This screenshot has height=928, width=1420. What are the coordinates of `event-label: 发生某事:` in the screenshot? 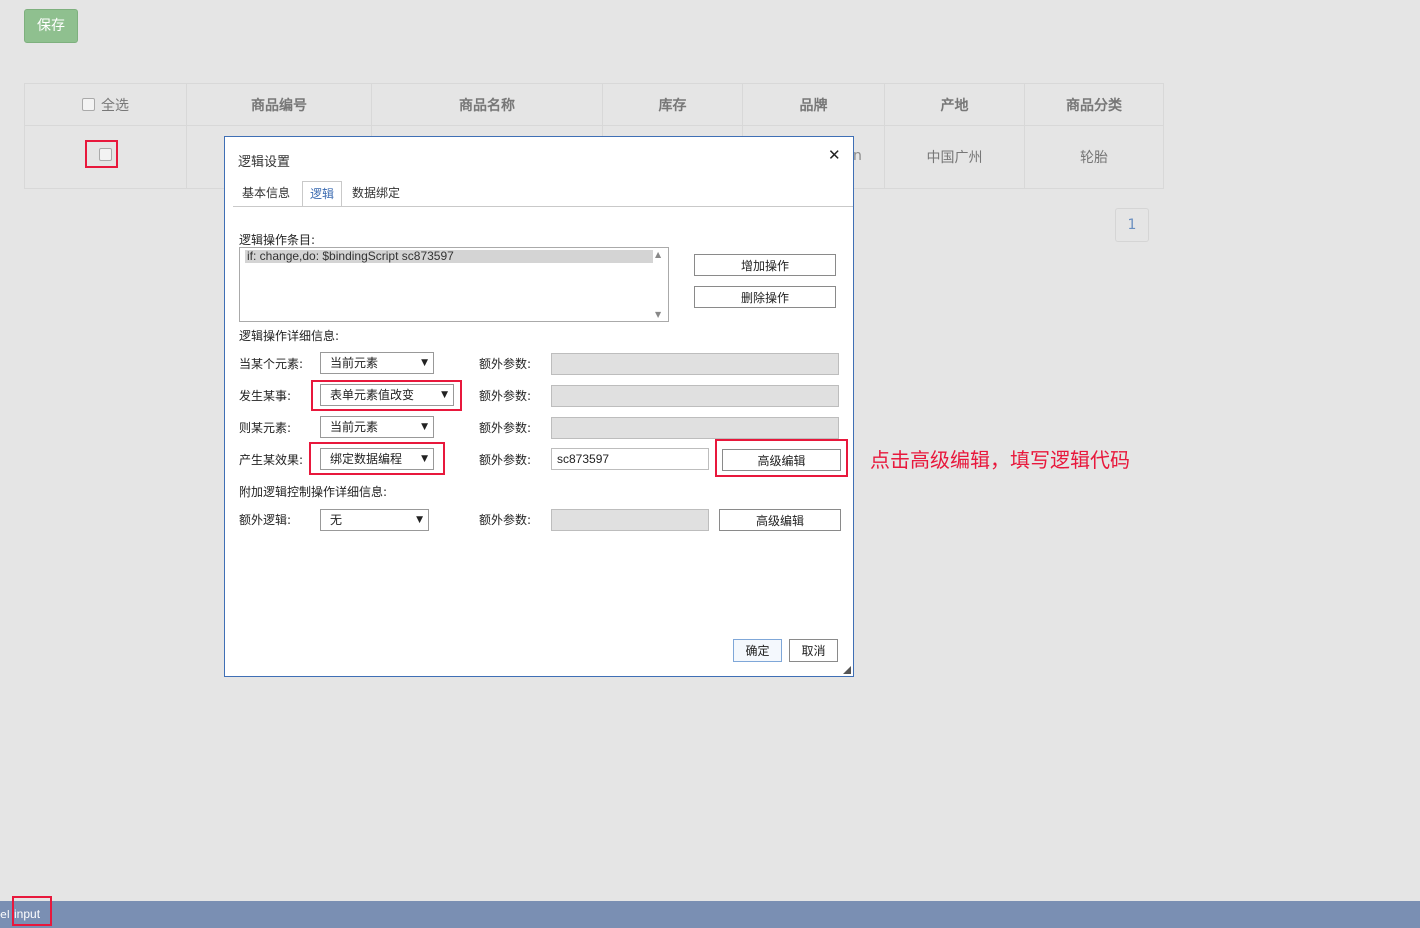 It's located at (265, 396).